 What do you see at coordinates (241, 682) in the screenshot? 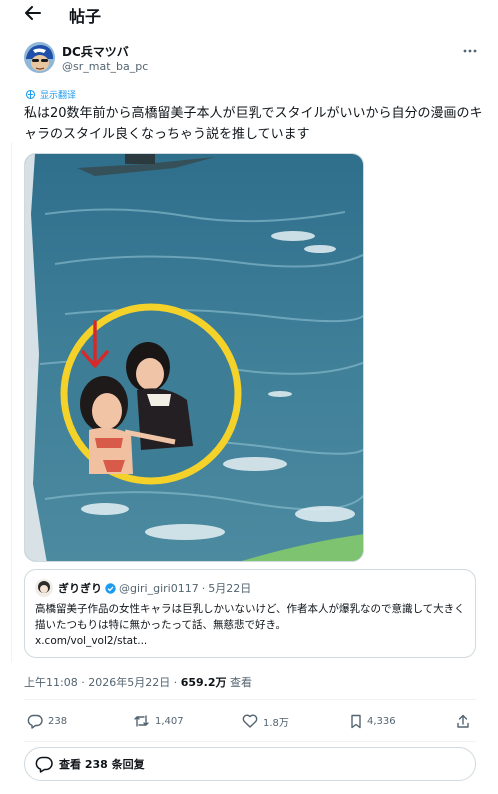
I see `views-label: 查看` at bounding box center [241, 682].